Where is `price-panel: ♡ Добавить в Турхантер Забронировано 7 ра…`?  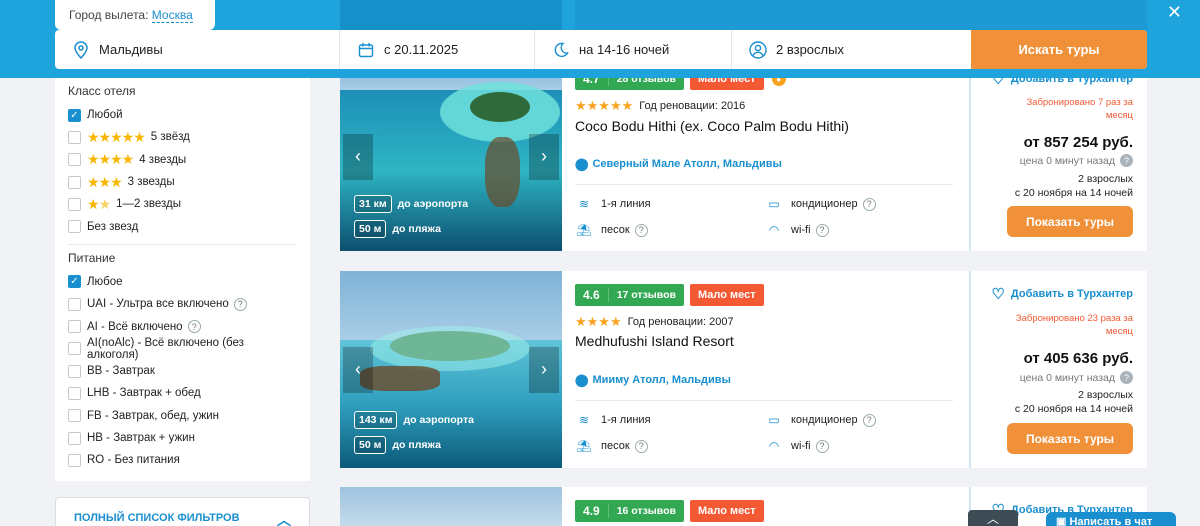
price-panel: ♡ Добавить в Турхантер Забронировано 7 ра… is located at coordinates (1058, 156).